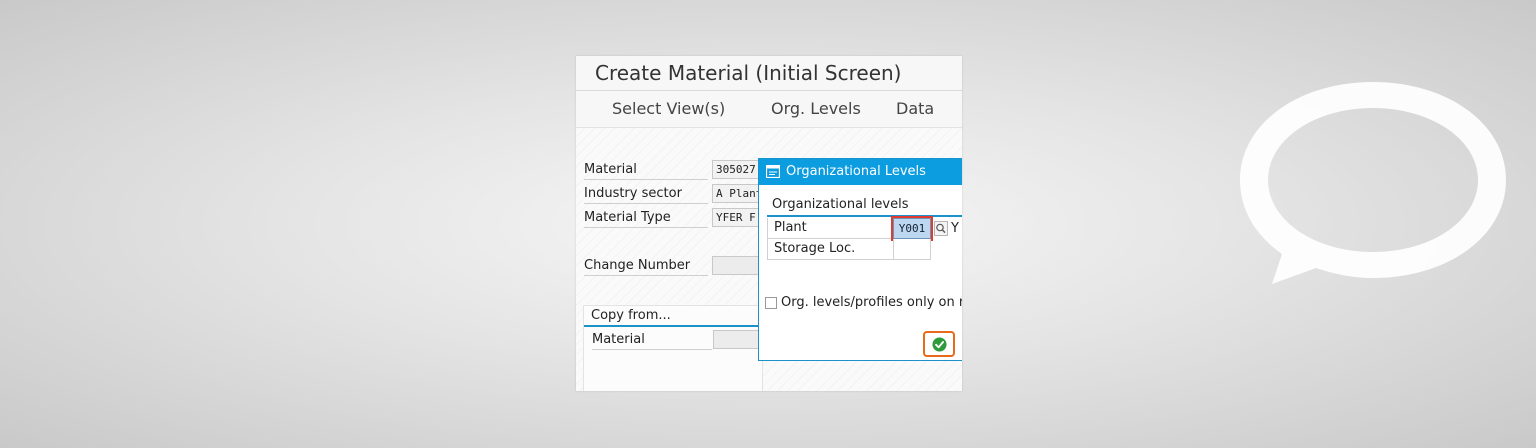 This screenshot has height=448, width=1536. What do you see at coordinates (864, 216) in the screenshot?
I see `group-divider` at bounding box center [864, 216].